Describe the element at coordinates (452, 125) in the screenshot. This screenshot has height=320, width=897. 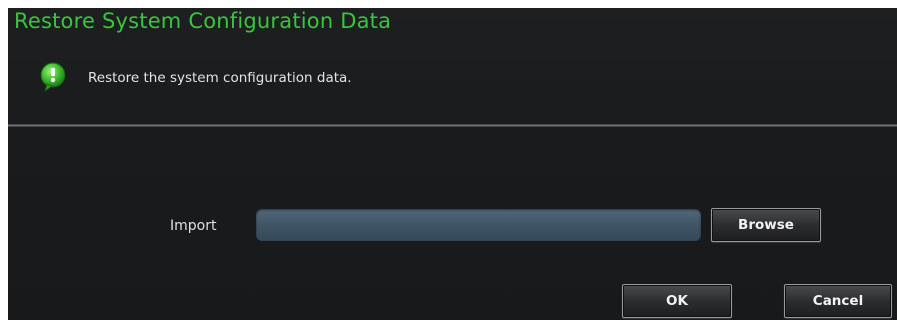
I see `header-divider` at that location.